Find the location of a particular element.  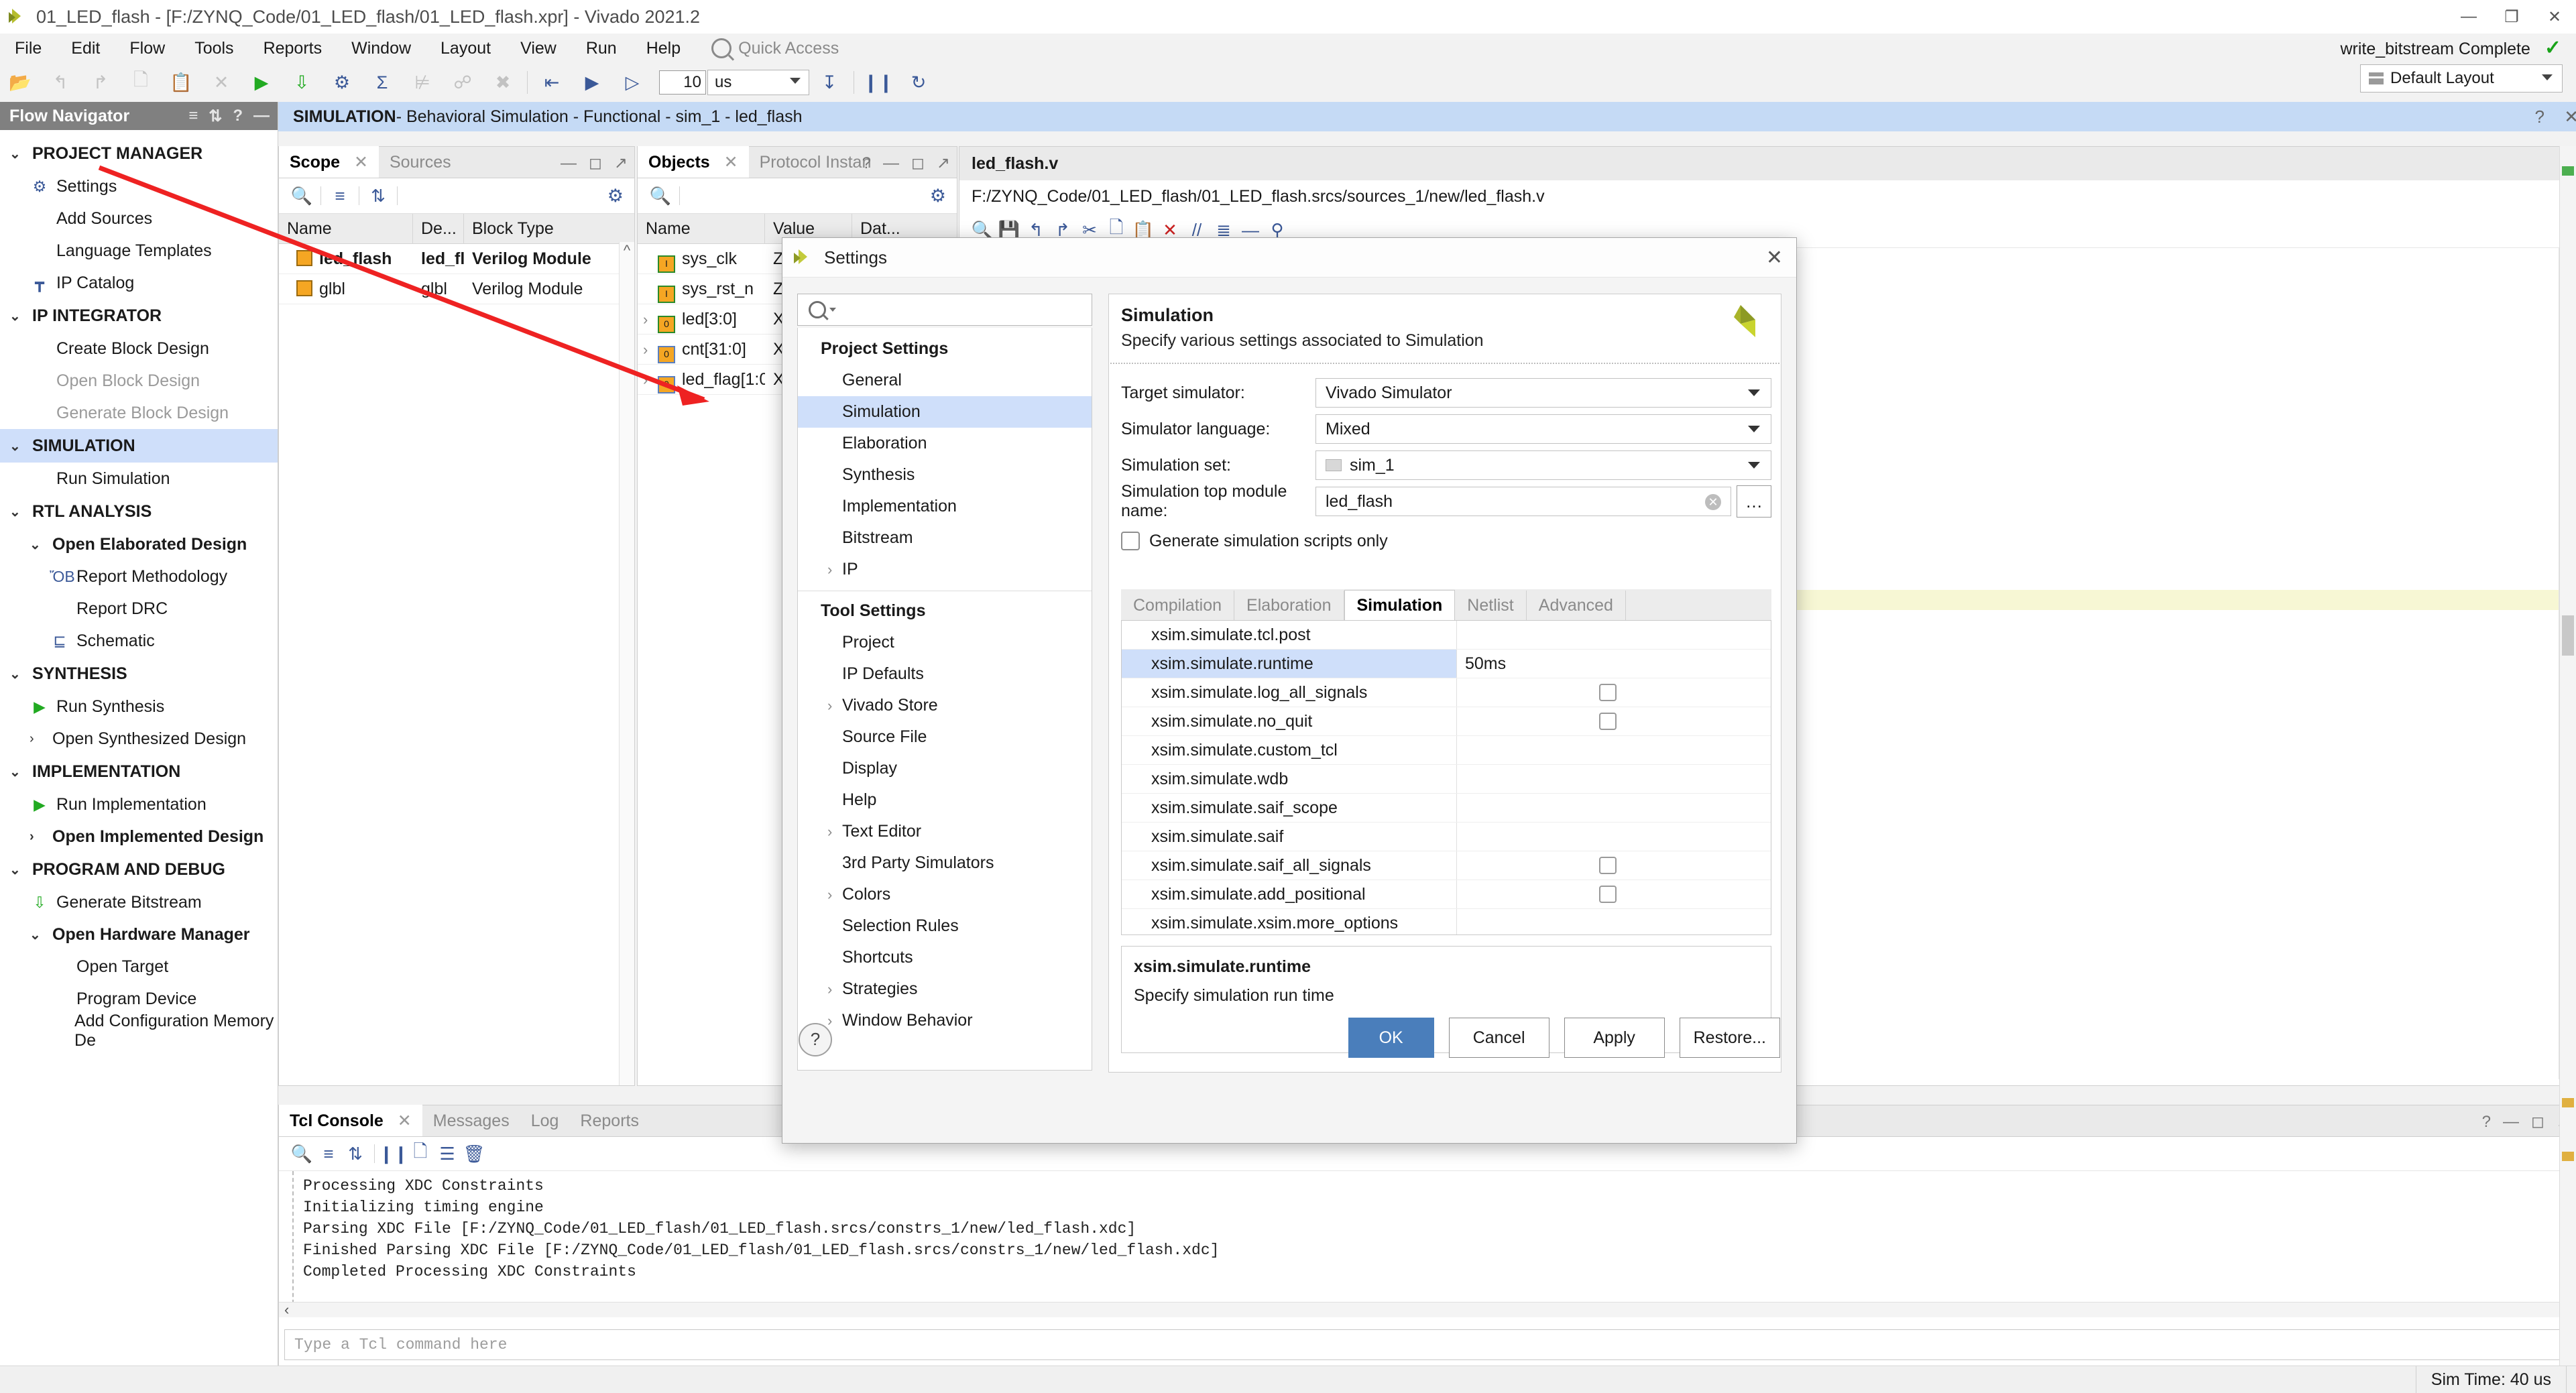

property-row: xsim.simulate.add_positional is located at coordinates (1446, 895).